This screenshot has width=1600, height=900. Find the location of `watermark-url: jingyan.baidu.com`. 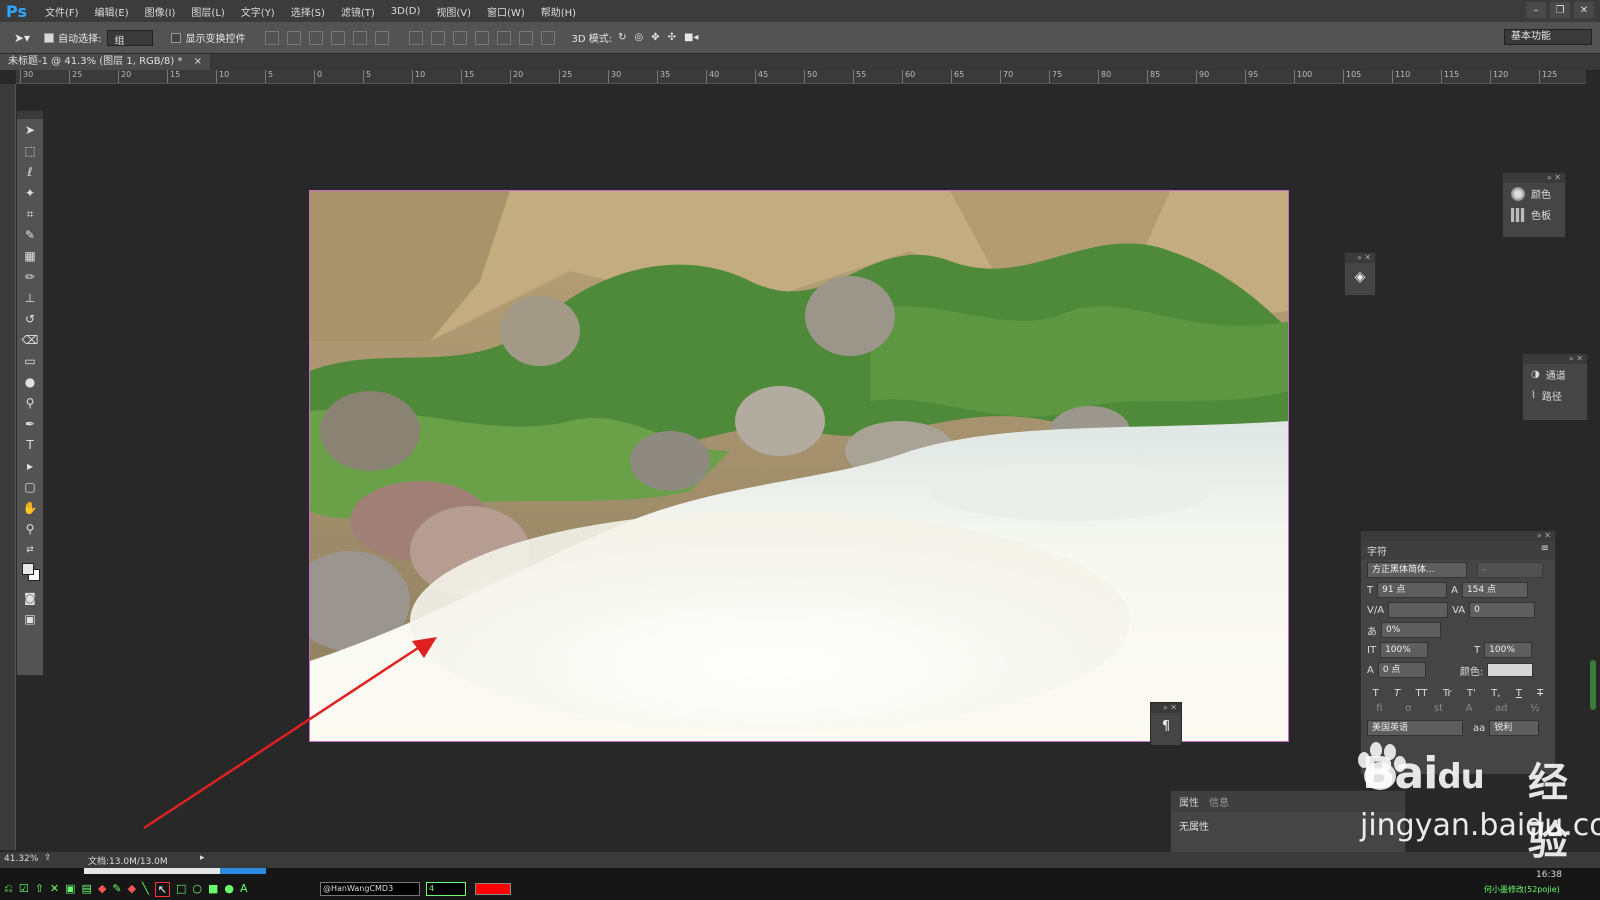

watermark-url: jingyan.baidu.com is located at coordinates (1480, 825).